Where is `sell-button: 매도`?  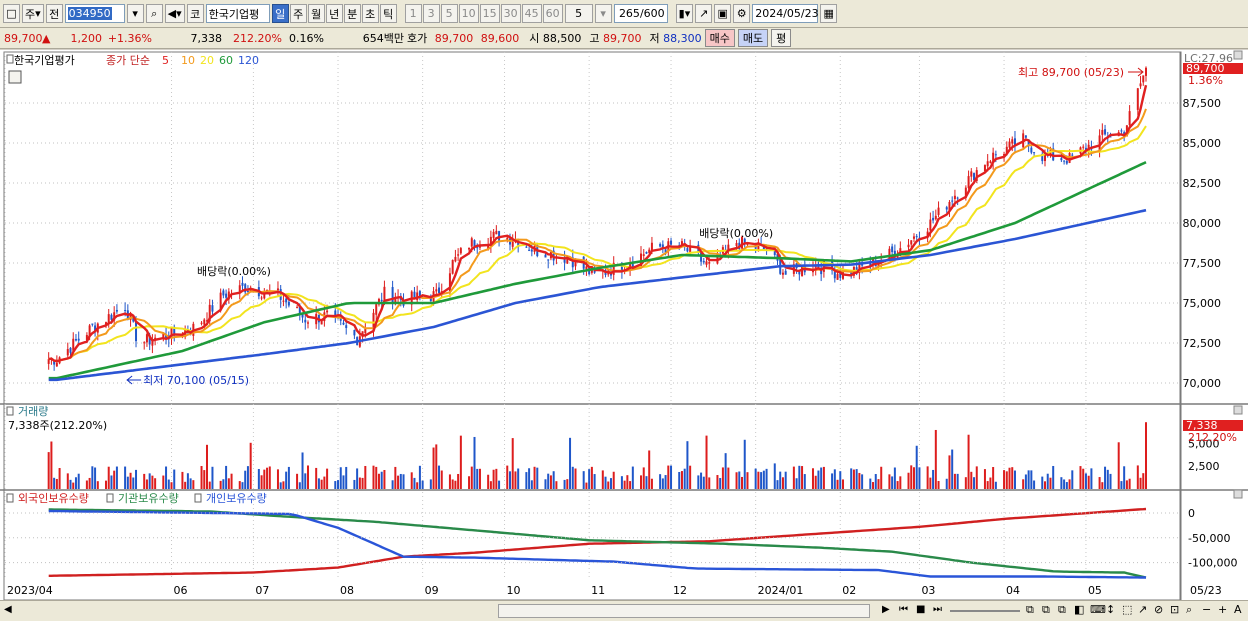
sell-button: 매도 is located at coordinates (753, 38).